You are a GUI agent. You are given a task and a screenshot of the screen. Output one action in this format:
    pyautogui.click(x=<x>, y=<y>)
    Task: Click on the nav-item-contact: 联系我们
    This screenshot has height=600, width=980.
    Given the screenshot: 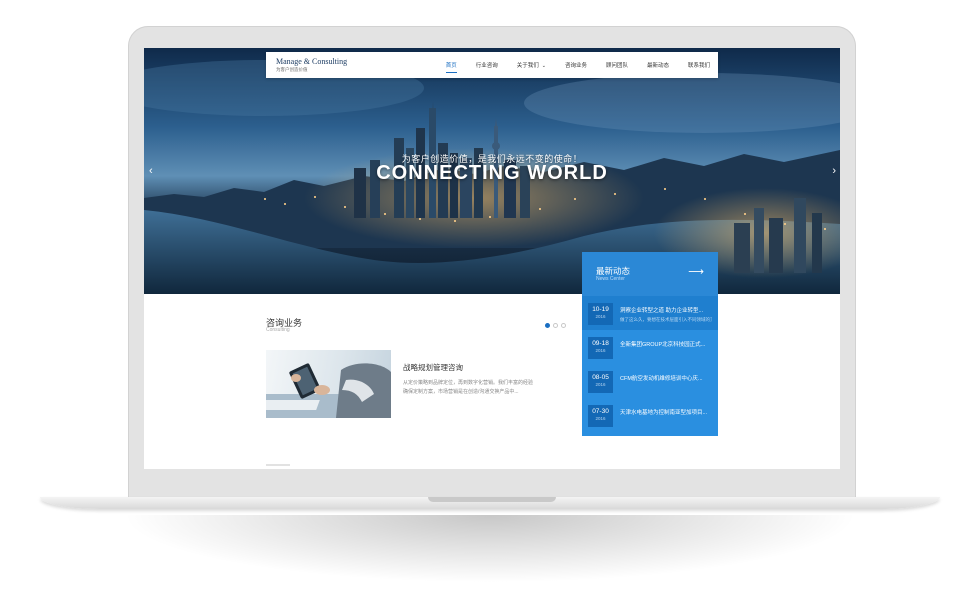 What is the action you would take?
    pyautogui.click(x=699, y=65)
    